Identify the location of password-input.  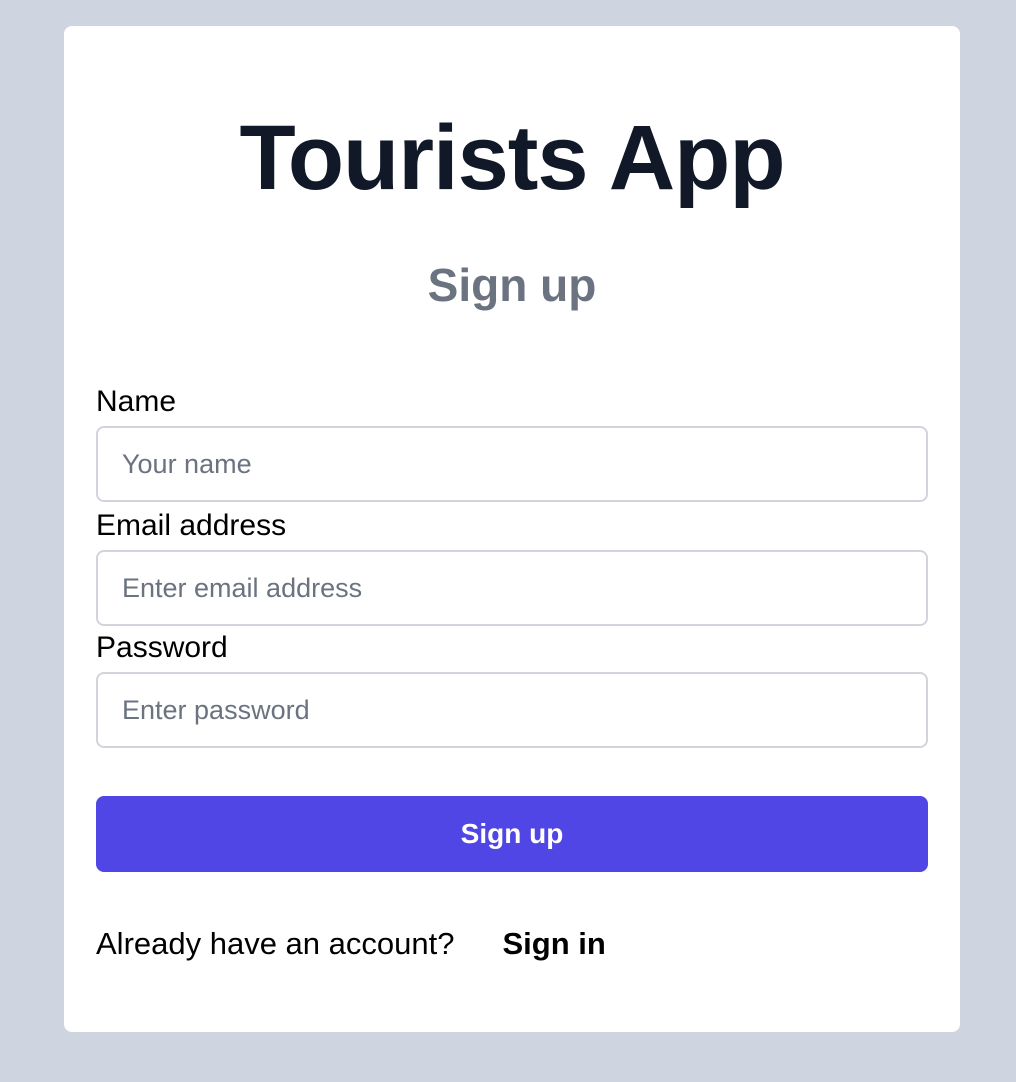
(512, 710).